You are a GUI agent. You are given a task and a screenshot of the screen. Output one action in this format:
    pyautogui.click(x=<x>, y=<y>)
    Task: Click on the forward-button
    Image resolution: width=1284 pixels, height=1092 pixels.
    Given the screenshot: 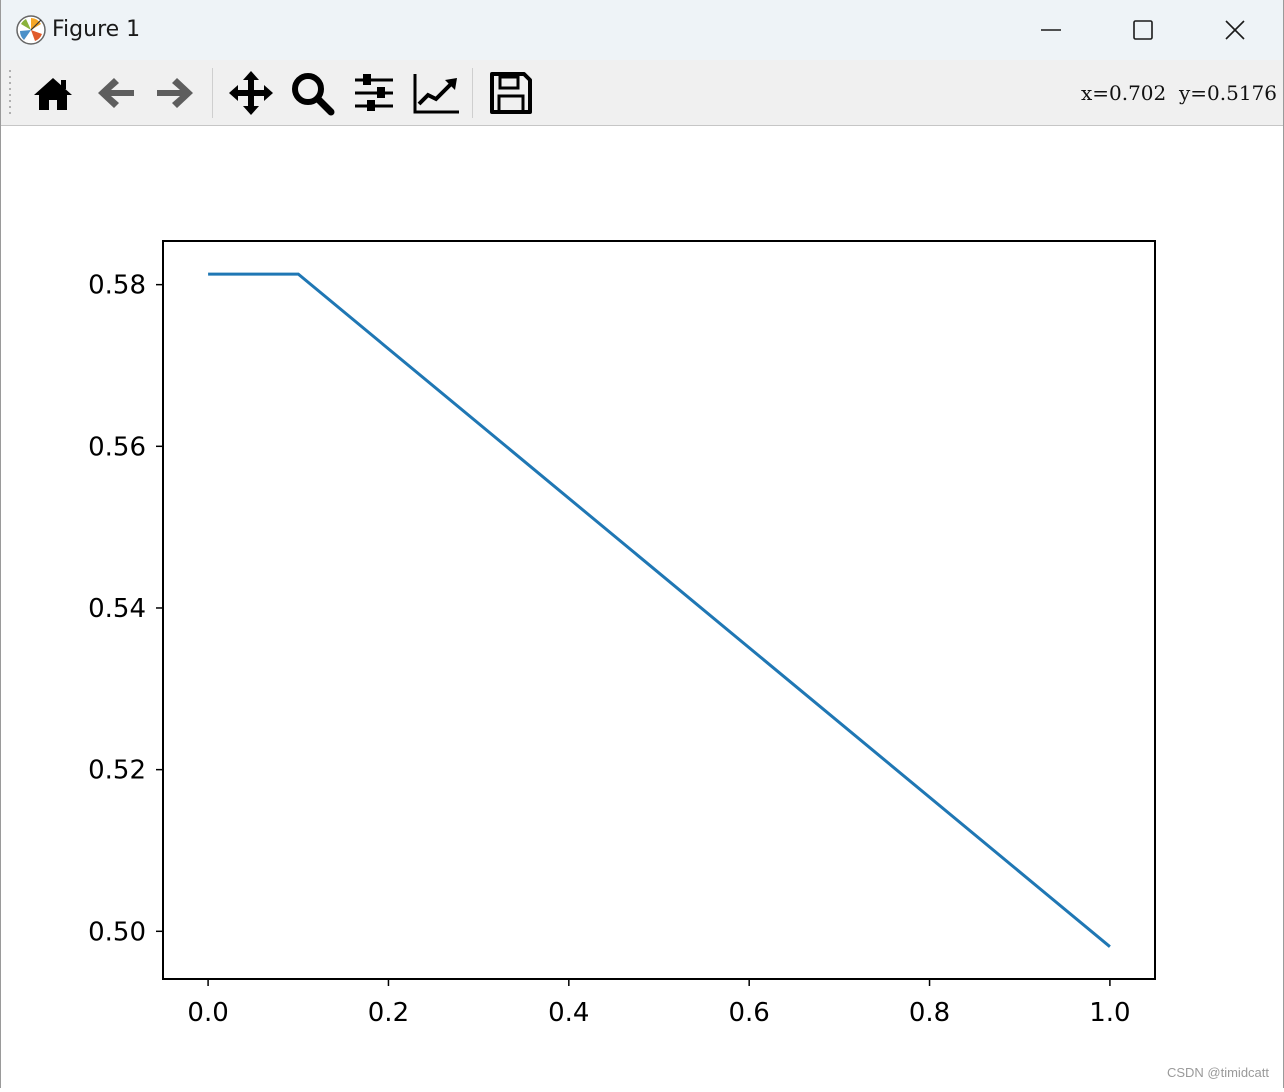 What is the action you would take?
    pyautogui.click(x=176, y=93)
    